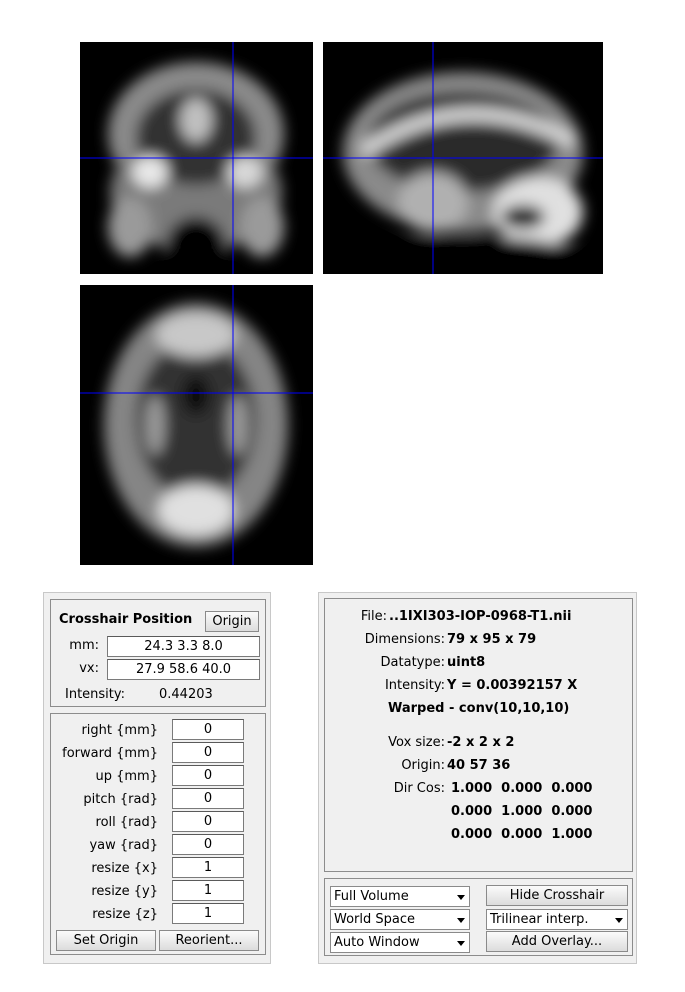 Image resolution: width=685 pixels, height=992 pixels. I want to click on vx-label: vx:, so click(89, 668).